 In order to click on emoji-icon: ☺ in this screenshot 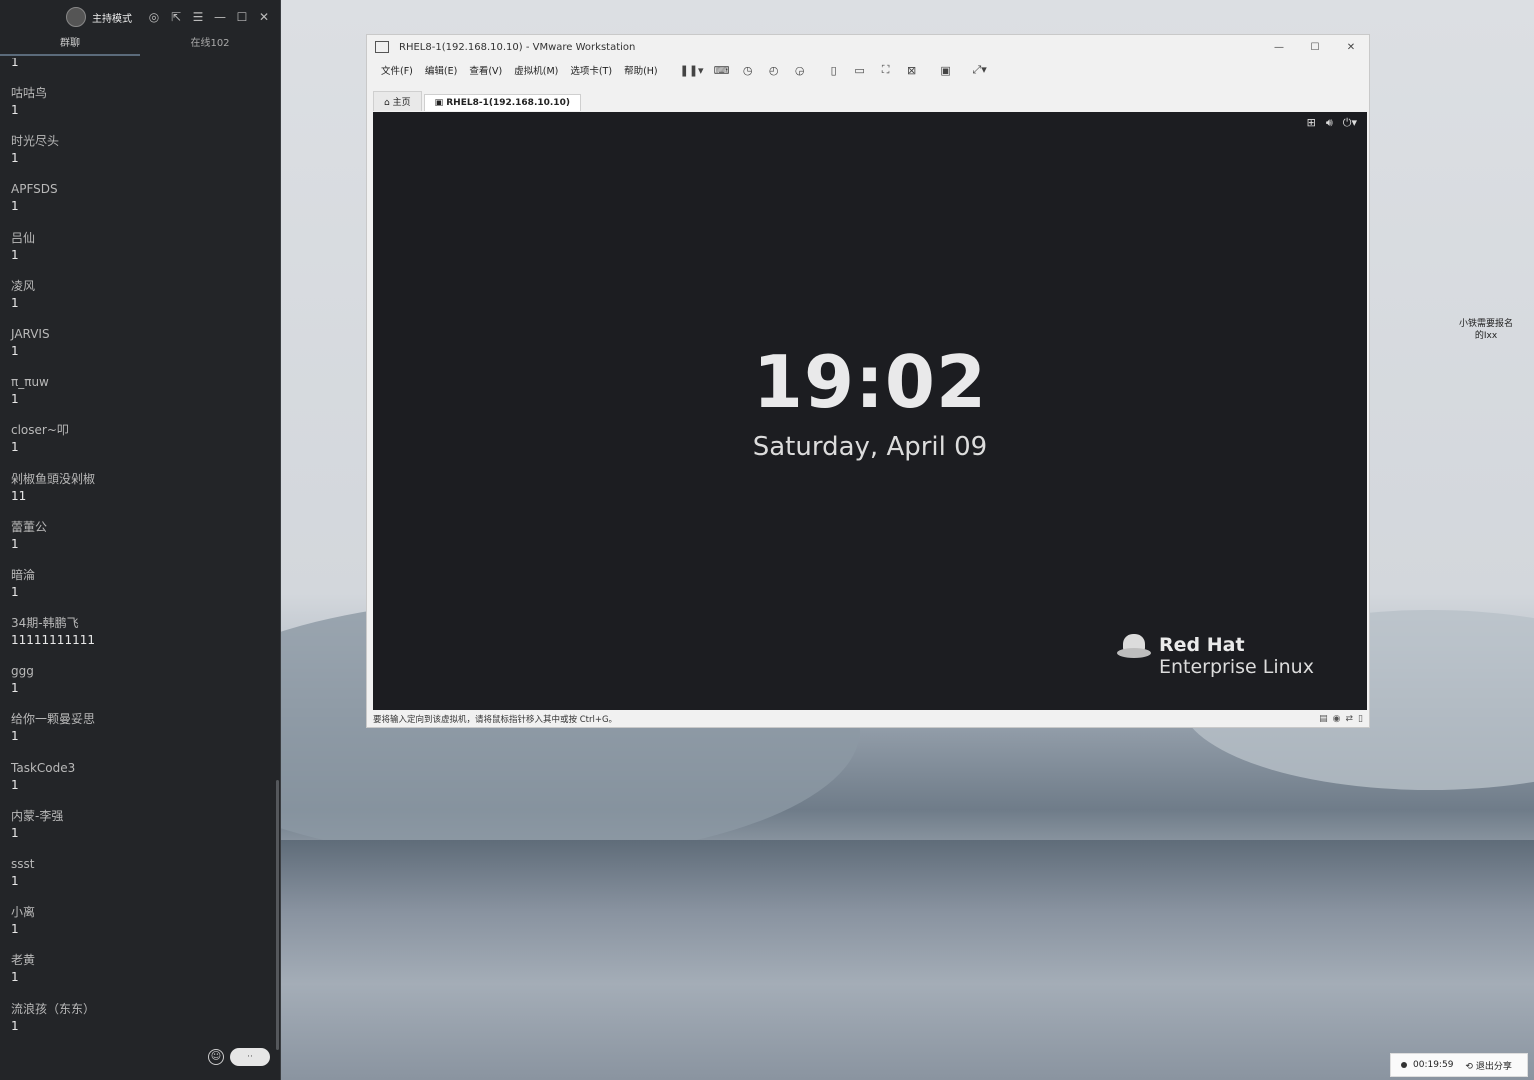, I will do `click(216, 1057)`.